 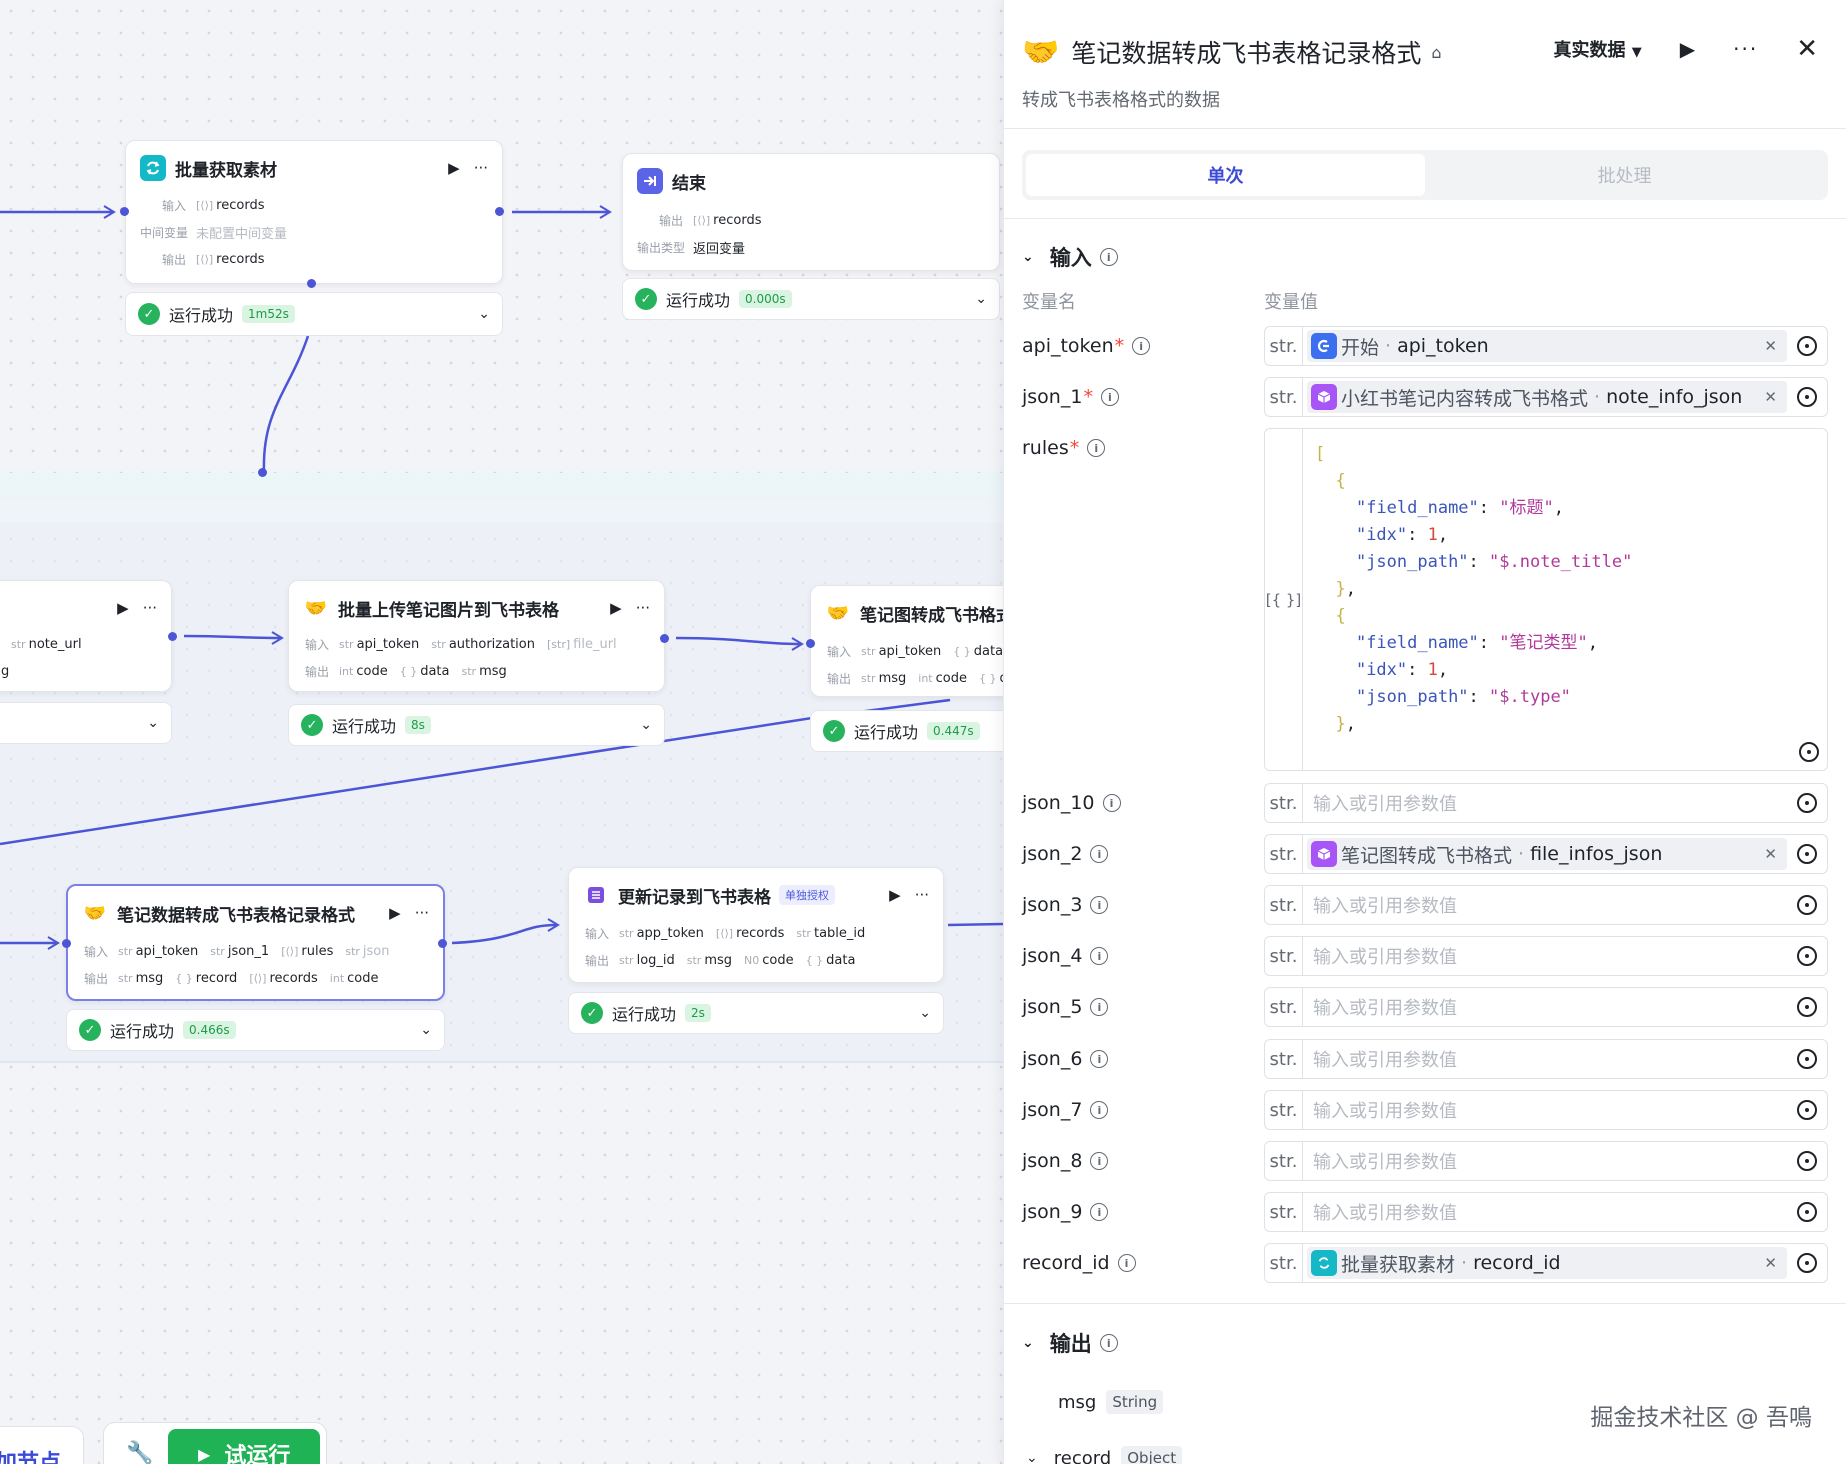 What do you see at coordinates (1070, 257) in the screenshot?
I see `input-section-header: ⌄ 输入 i` at bounding box center [1070, 257].